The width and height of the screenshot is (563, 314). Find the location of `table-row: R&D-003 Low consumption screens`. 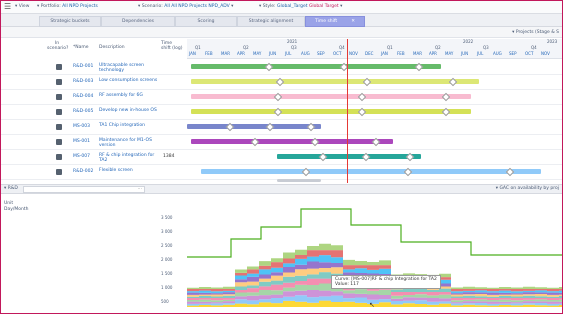

table-row: R&D-003 Low consumption screens is located at coordinates (281, 82).